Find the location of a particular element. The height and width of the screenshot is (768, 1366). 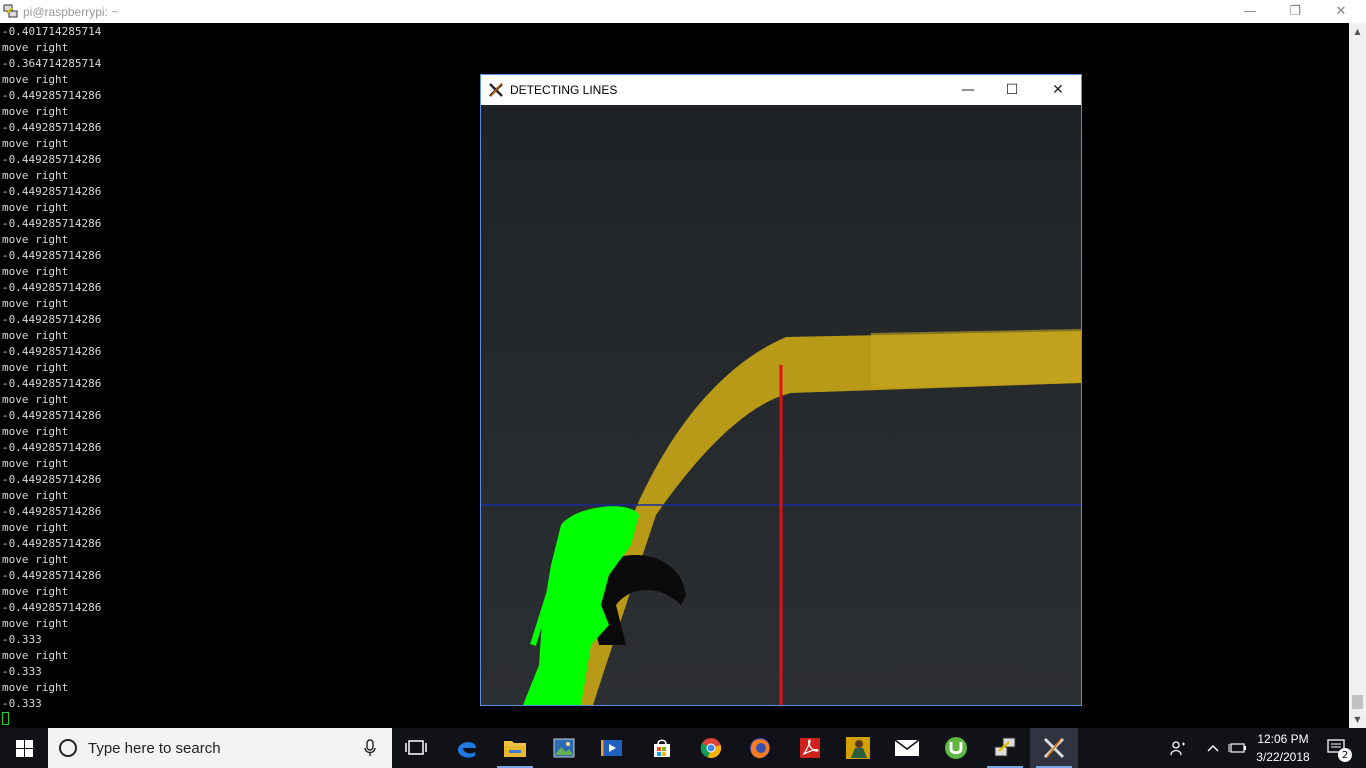

notification-badge: 2 is located at coordinates (1345, 755).